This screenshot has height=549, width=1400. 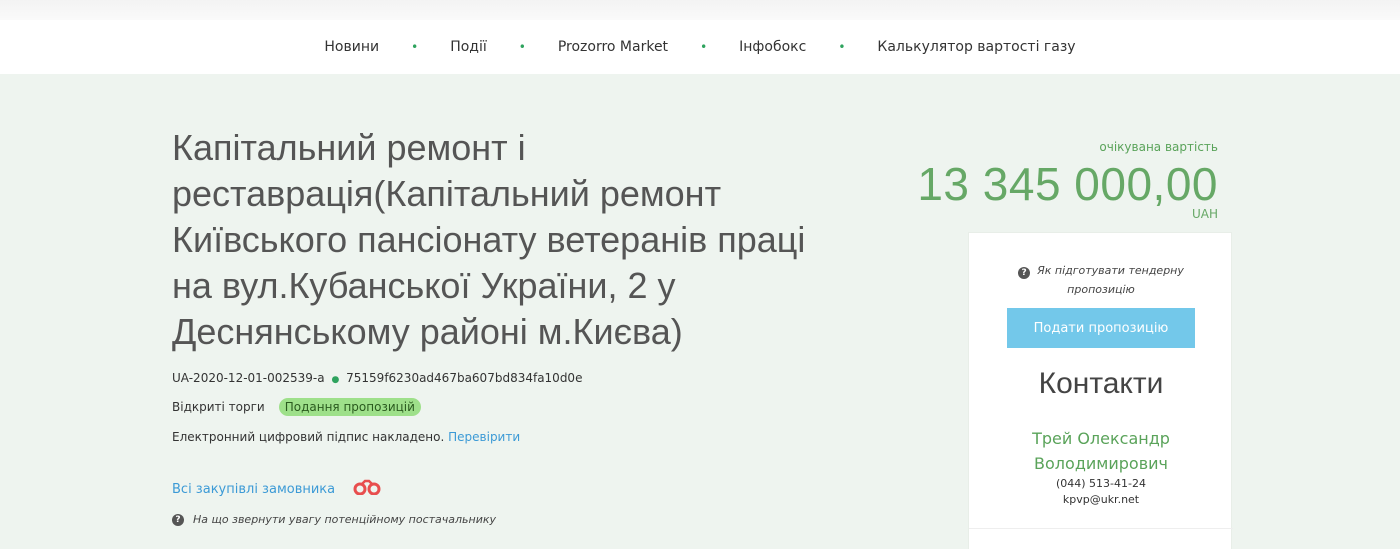 What do you see at coordinates (464, 378) in the screenshot?
I see `tender-hash: 75159f6230ad467ba607bd834fa10d0e` at bounding box center [464, 378].